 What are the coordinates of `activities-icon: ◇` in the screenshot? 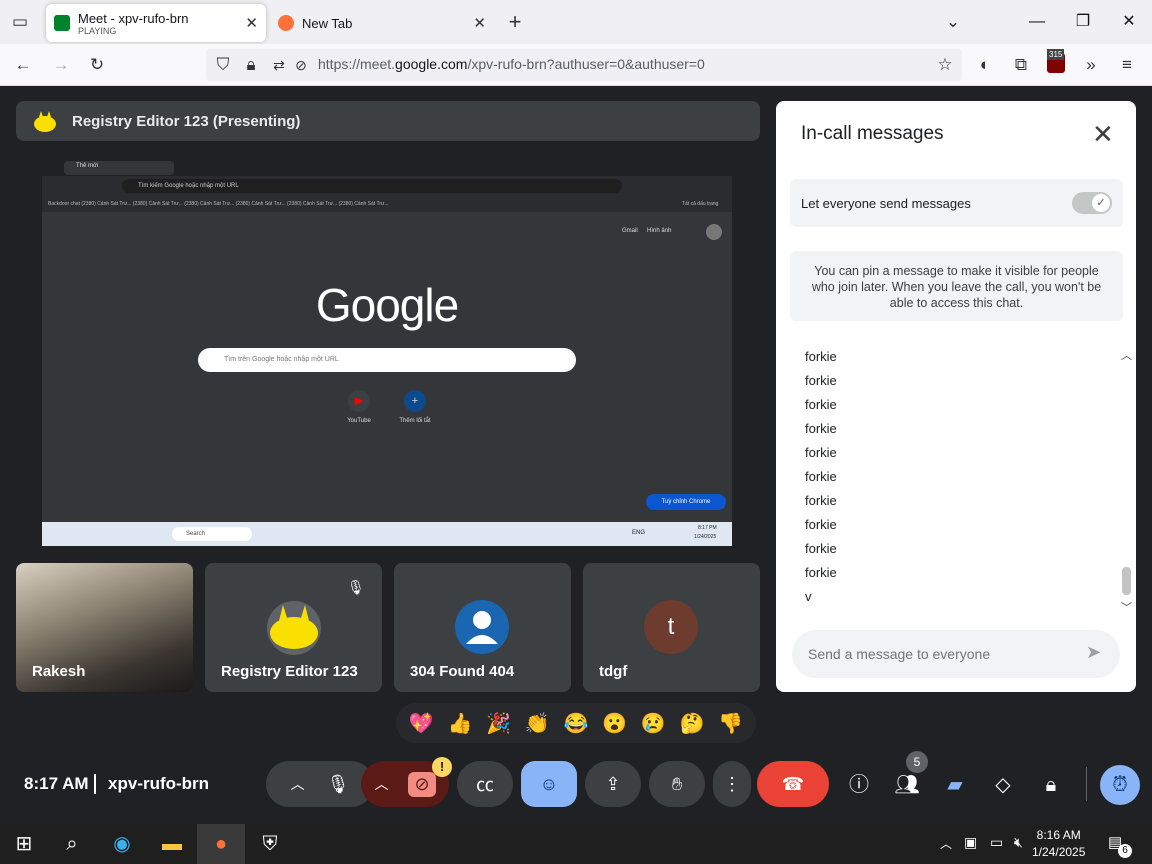 It's located at (1003, 785).